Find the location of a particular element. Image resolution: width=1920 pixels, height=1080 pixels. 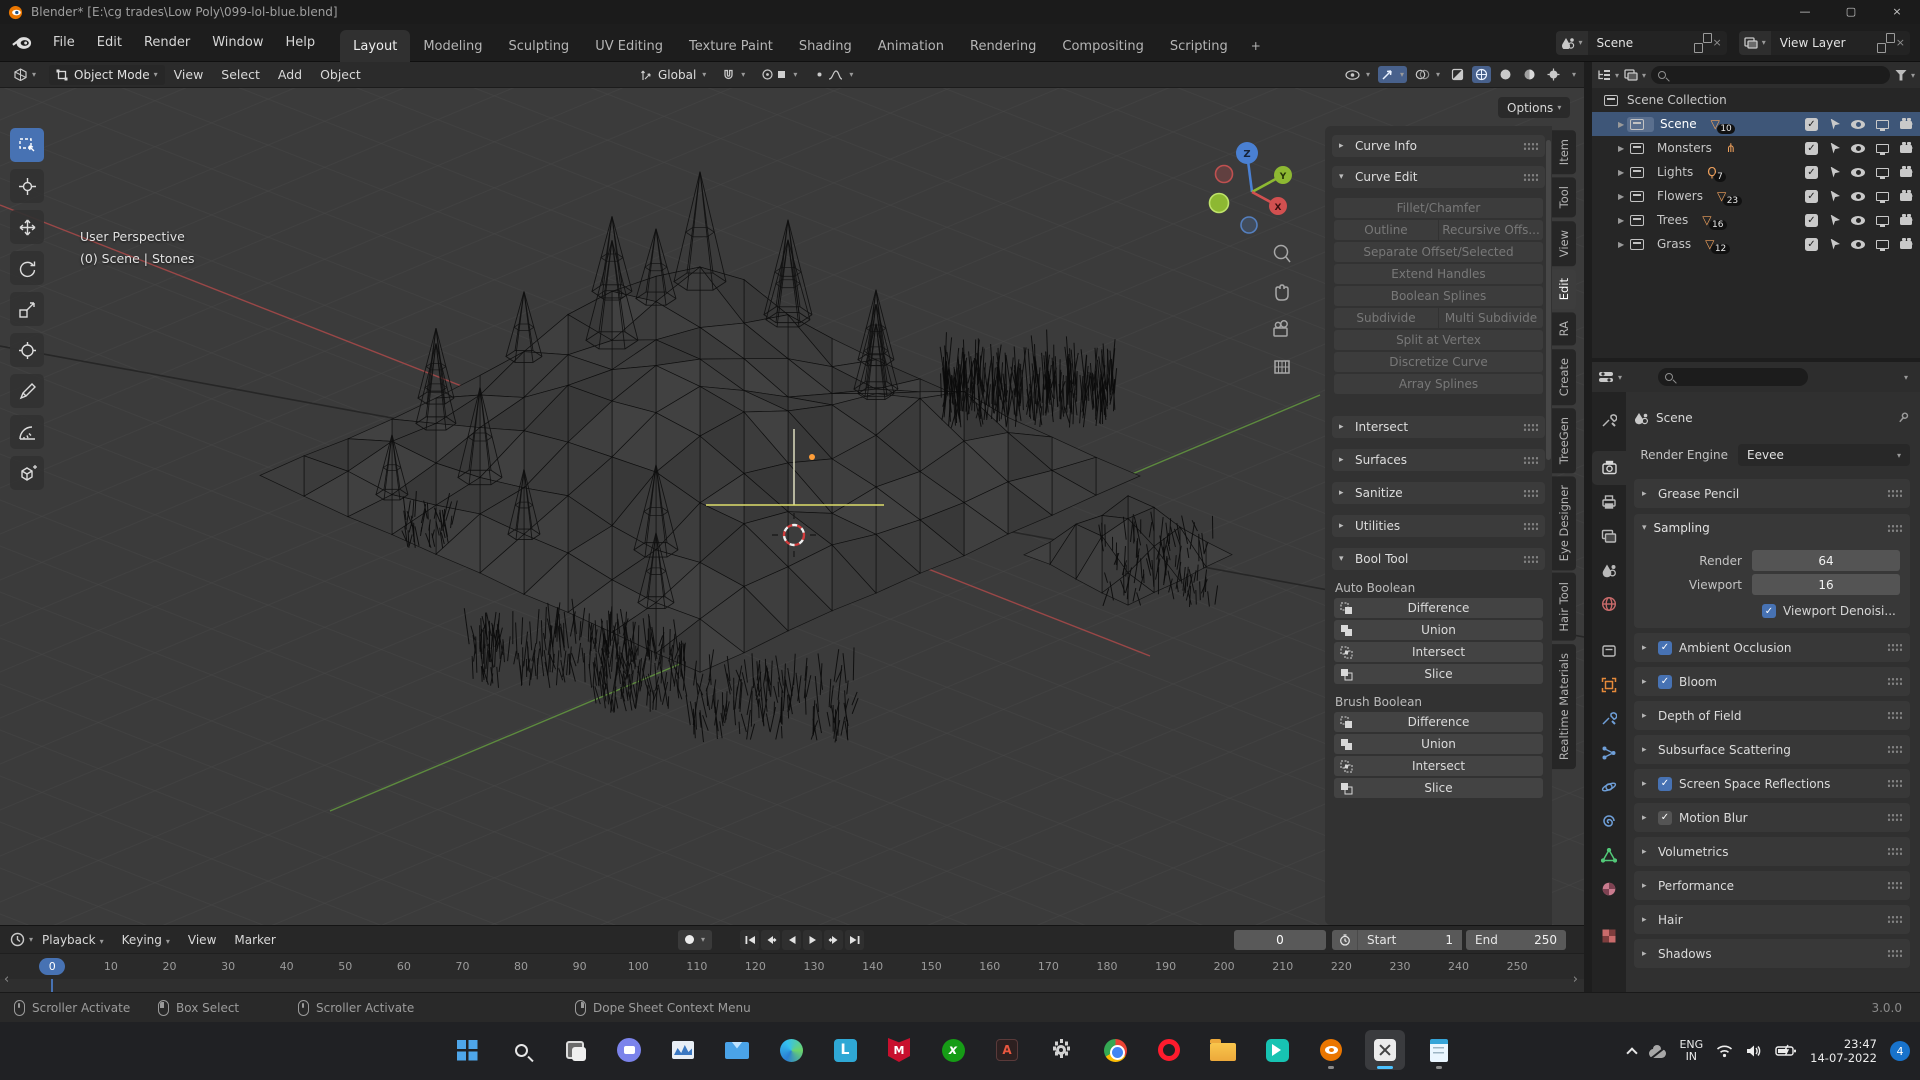

frame-end-field: End 250 is located at coordinates (1516, 939).